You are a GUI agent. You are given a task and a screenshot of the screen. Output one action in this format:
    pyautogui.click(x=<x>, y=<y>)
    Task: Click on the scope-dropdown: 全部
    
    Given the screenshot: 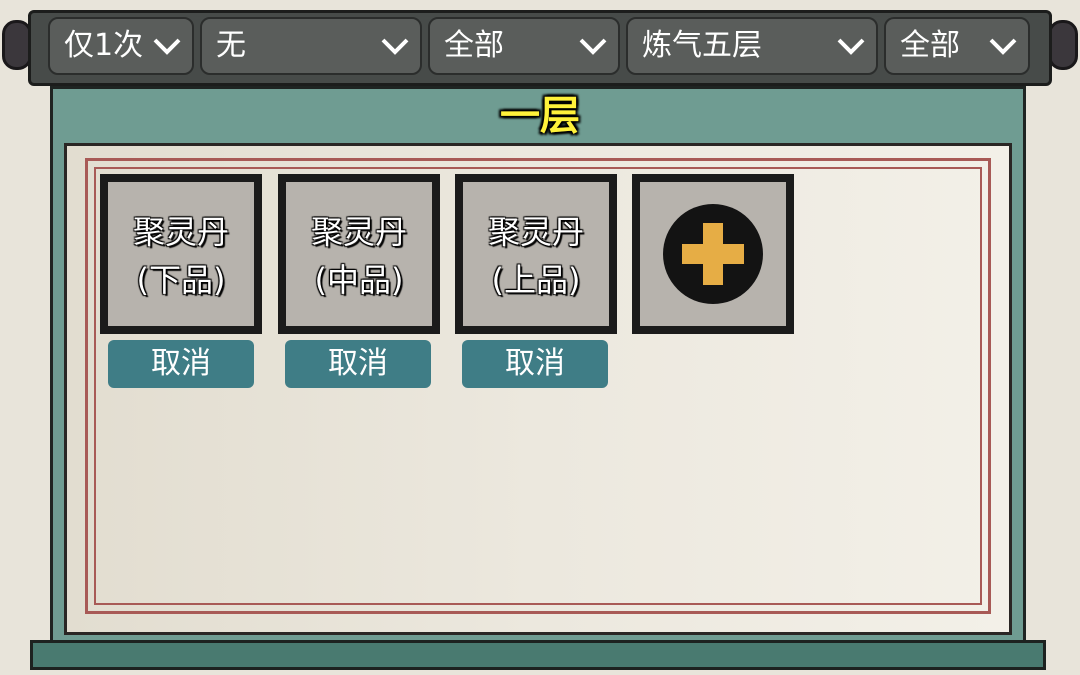 What is the action you would take?
    pyautogui.click(x=957, y=46)
    